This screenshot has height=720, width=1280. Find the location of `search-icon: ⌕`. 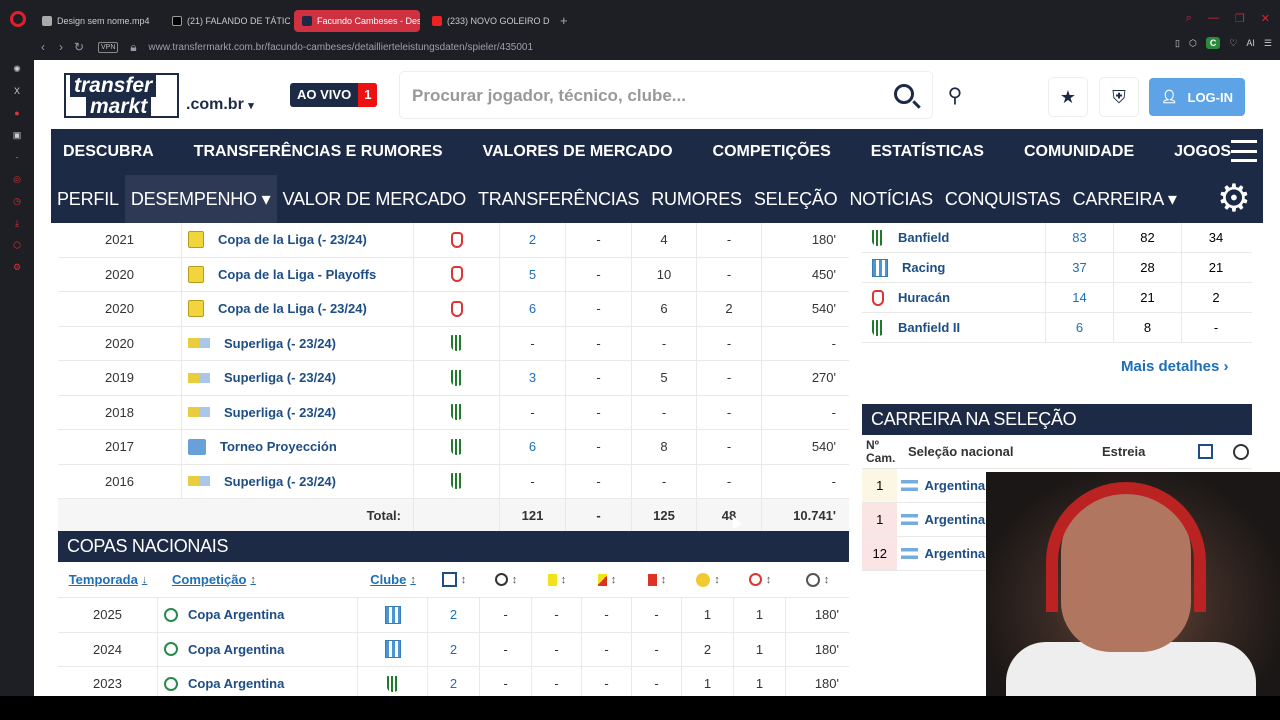

search-icon: ⌕ is located at coordinates (1189, 18).